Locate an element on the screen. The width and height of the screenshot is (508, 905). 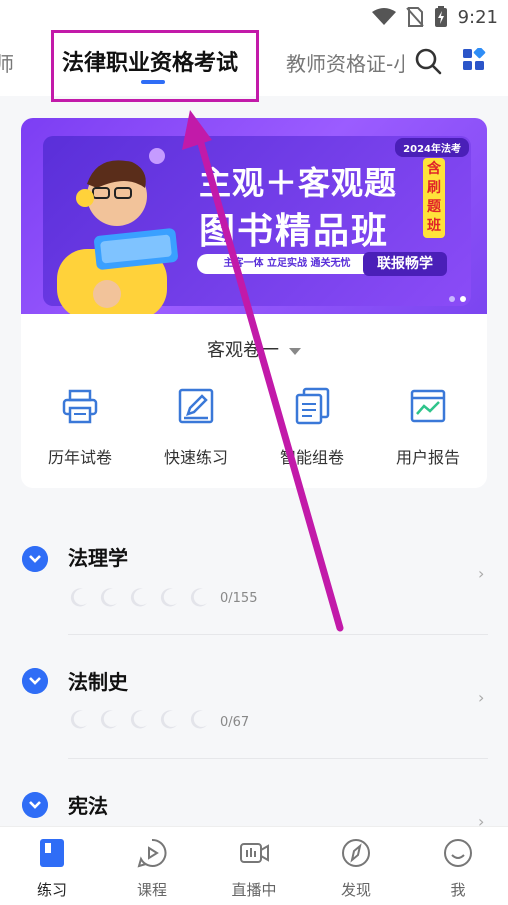
nav-me: 我 is located at coordinates (458, 868).